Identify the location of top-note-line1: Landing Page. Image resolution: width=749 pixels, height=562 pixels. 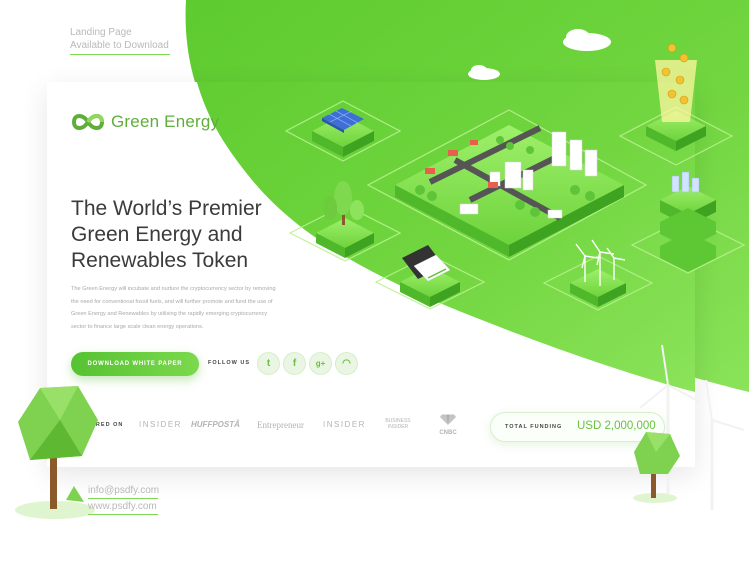
(101, 32).